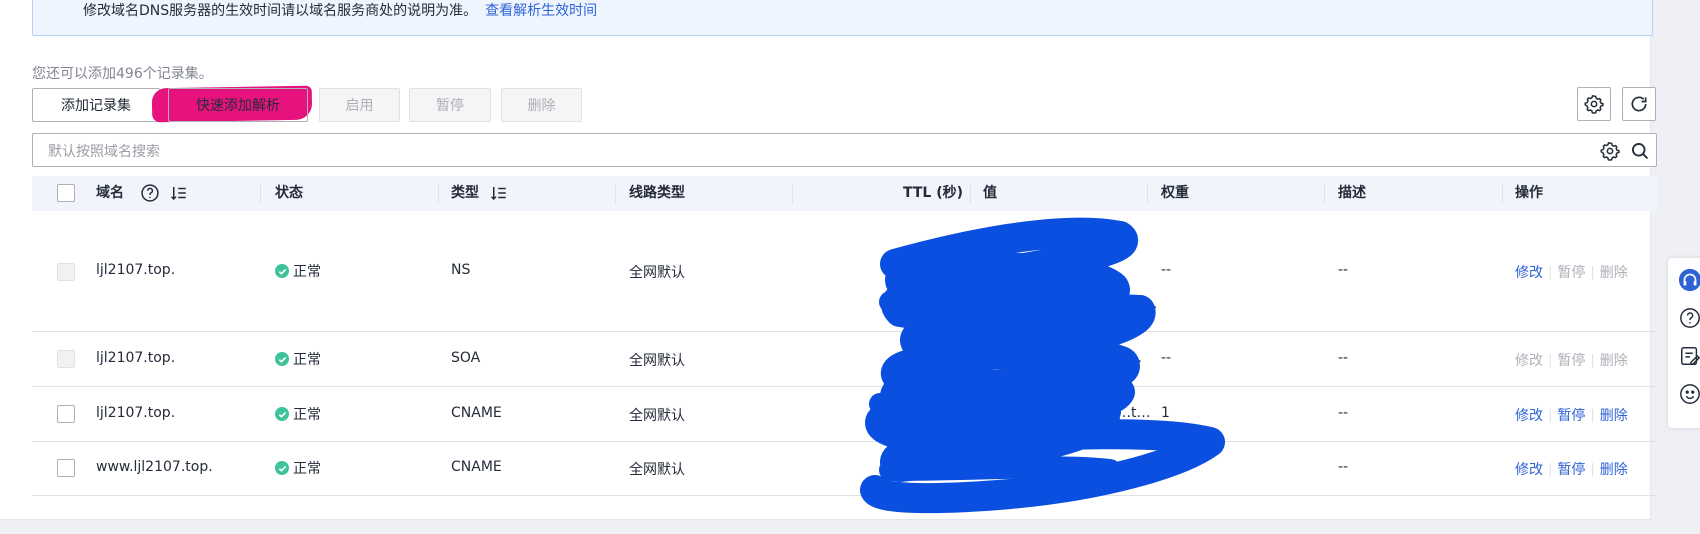  What do you see at coordinates (96, 105) in the screenshot?
I see `add-record-set-button: 添加记录集` at bounding box center [96, 105].